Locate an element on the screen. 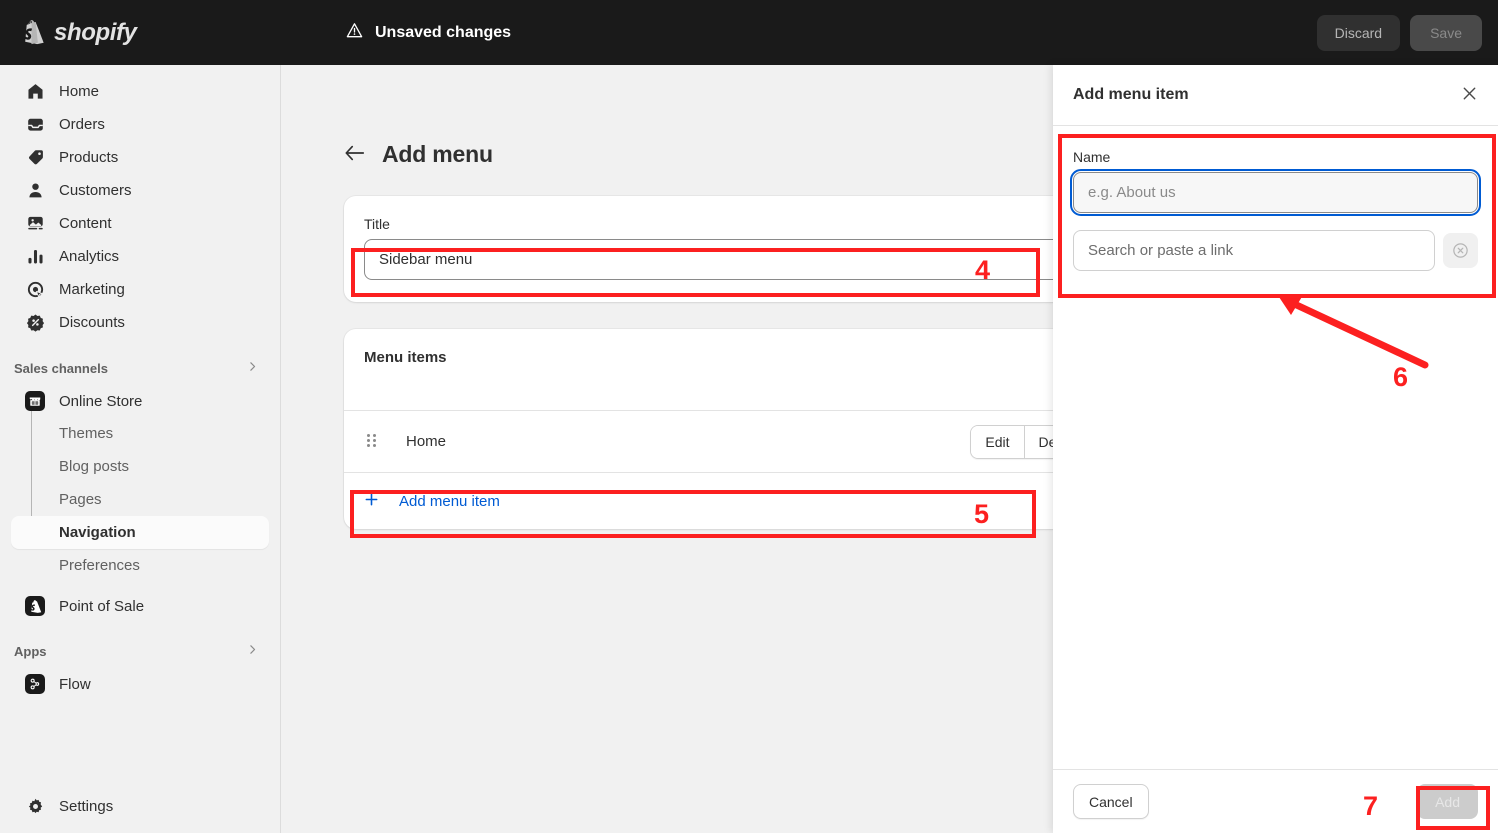  circle-x-icon is located at coordinates (1460, 250).